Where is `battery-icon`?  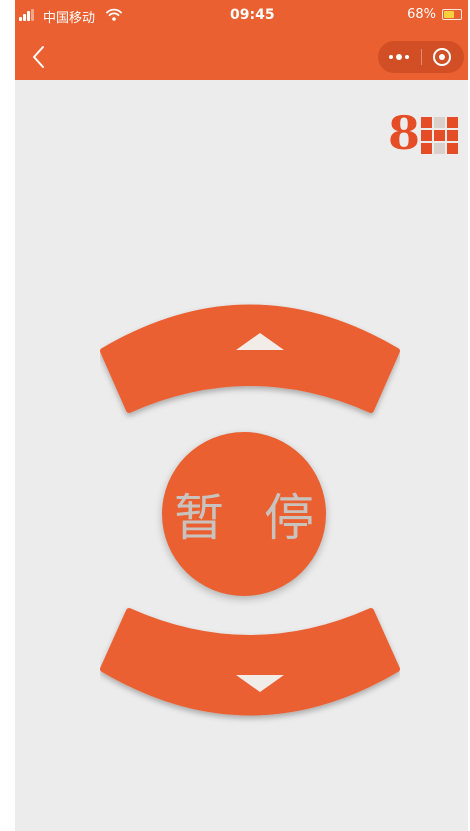 battery-icon is located at coordinates (452, 14).